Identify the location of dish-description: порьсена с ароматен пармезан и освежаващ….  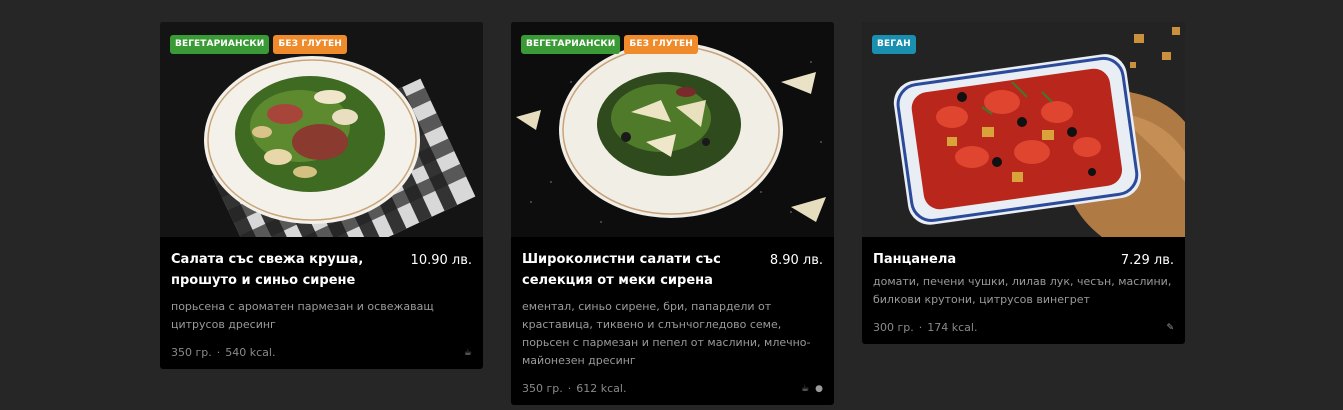
(302, 315).